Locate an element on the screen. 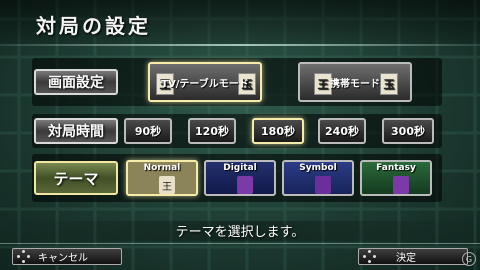  cancel-label: キャンセル is located at coordinates (63, 258).